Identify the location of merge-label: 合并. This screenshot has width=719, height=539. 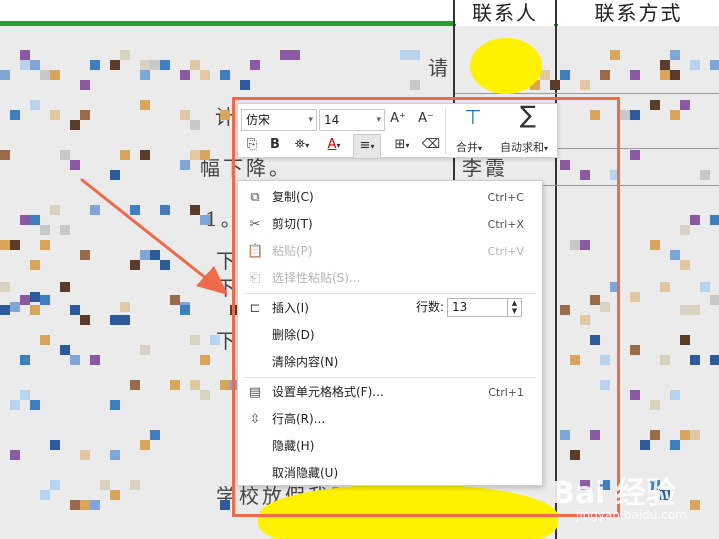
(467, 147).